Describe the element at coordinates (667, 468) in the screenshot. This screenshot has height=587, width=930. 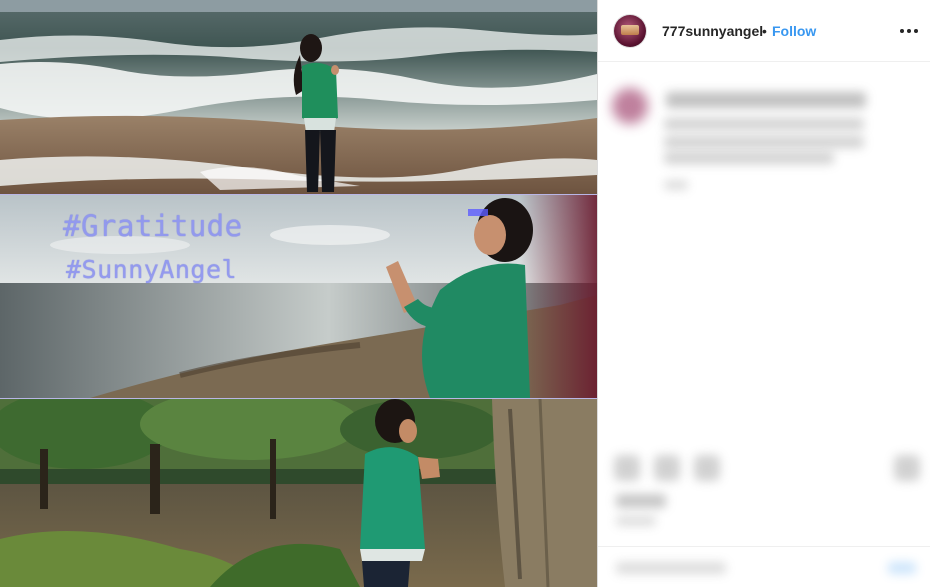
I see `comment-icon` at that location.